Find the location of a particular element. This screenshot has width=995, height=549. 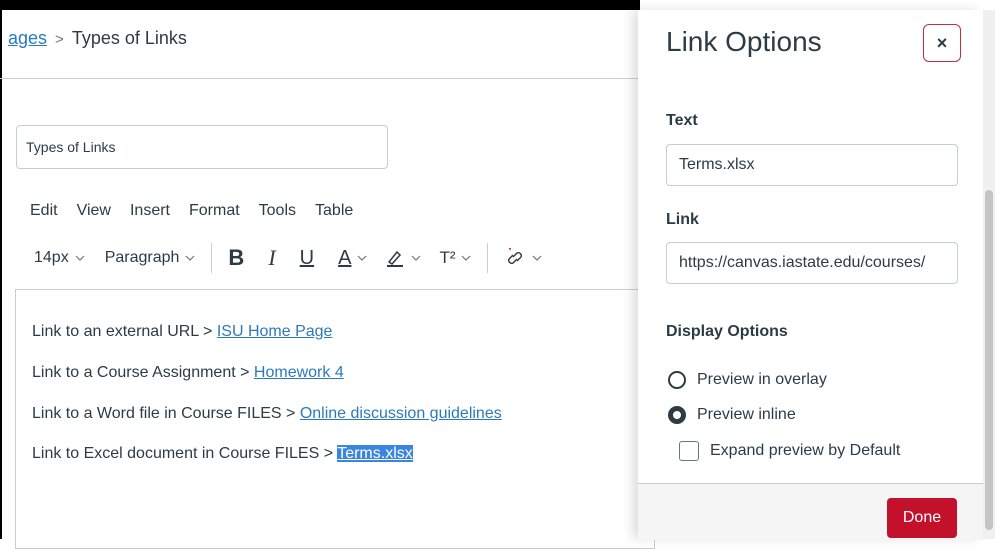

breadcrumb: ages > Types of Links is located at coordinates (97, 38).